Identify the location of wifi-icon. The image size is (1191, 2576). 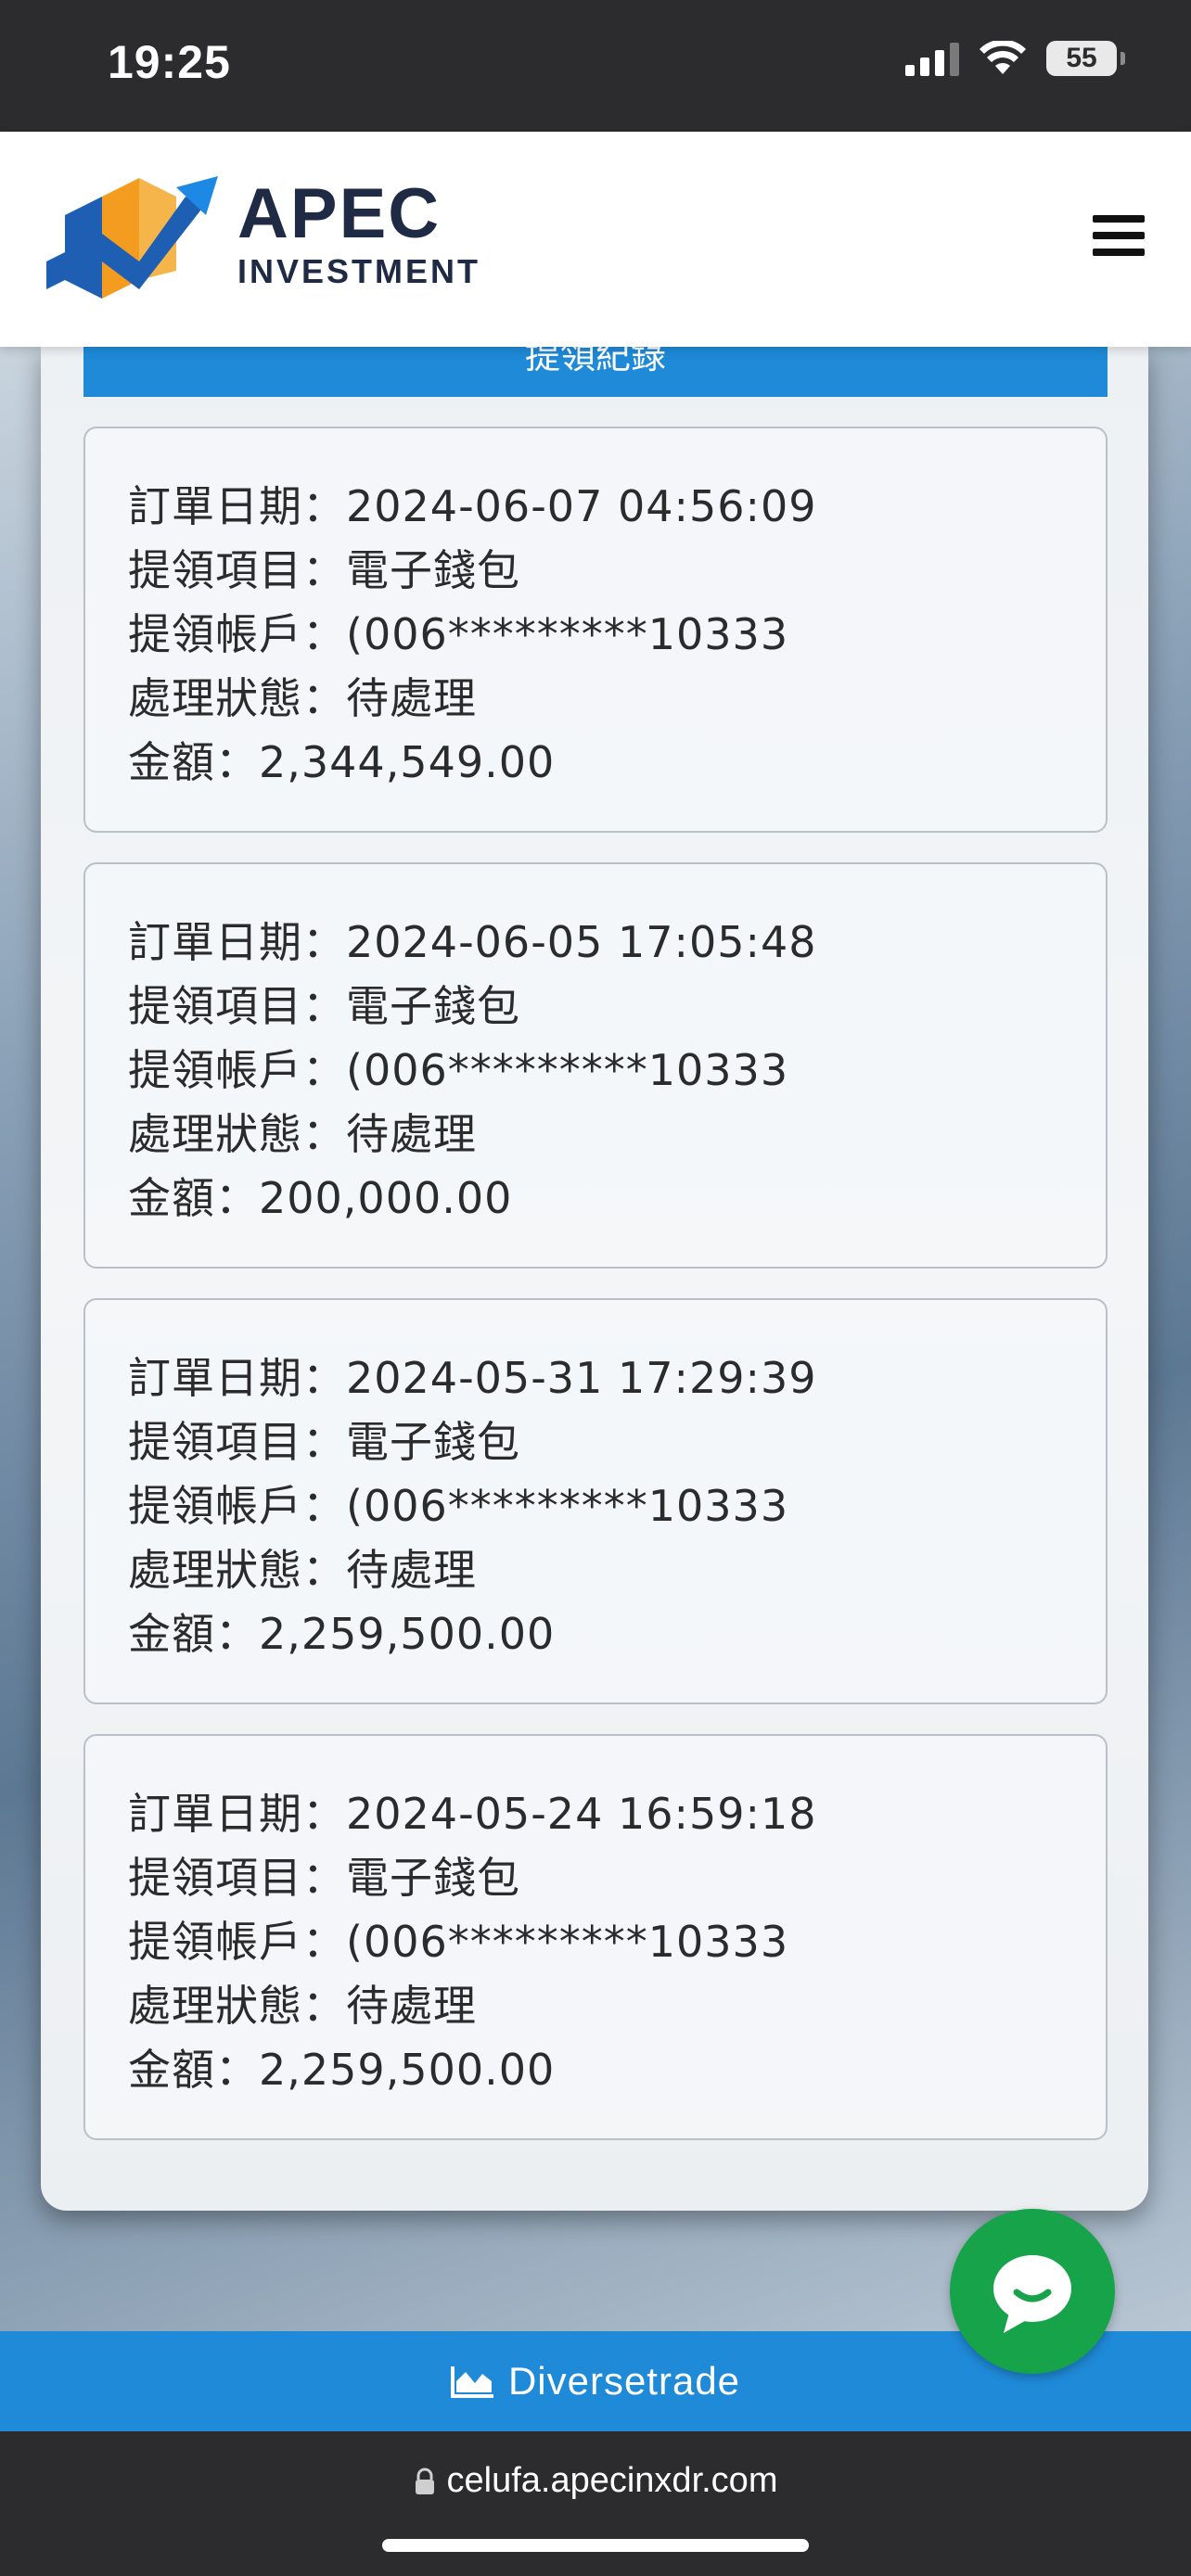
(1003, 57).